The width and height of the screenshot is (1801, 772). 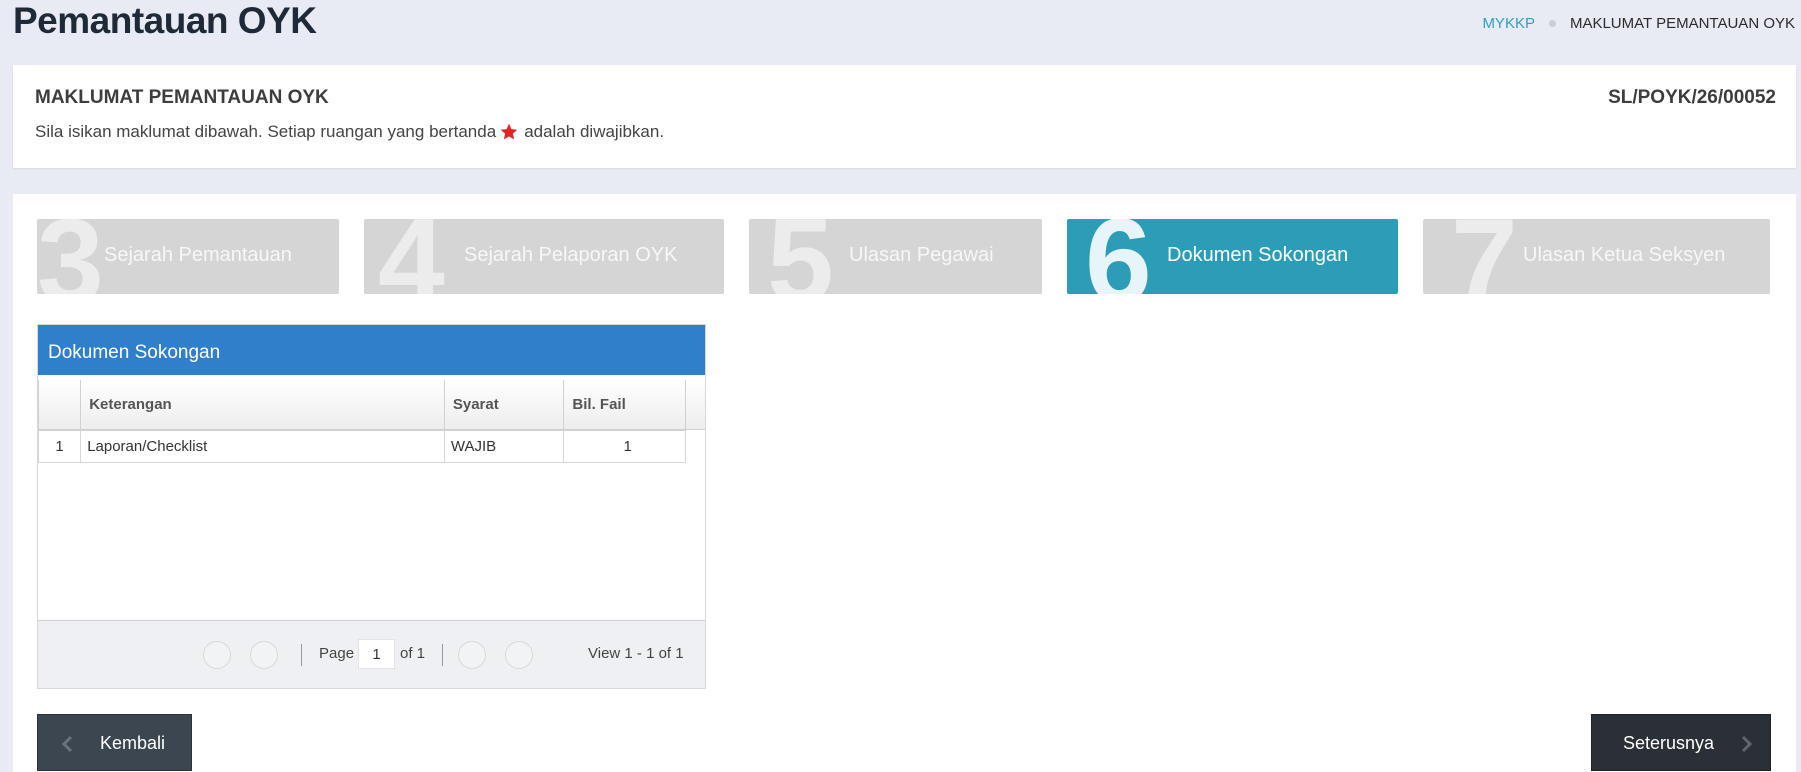 What do you see at coordinates (1624, 255) in the screenshot?
I see `step-label: Ulasan Ketua Seksyen` at bounding box center [1624, 255].